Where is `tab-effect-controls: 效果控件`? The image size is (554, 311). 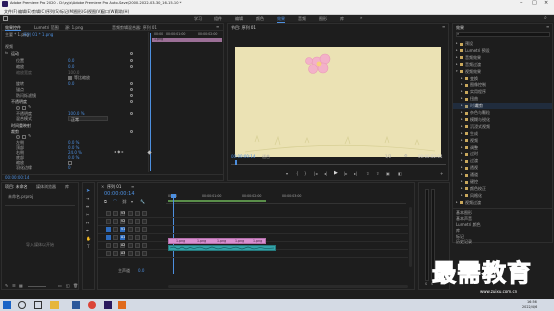 tab-effect-controls: 效果控件 is located at coordinates (13, 28).